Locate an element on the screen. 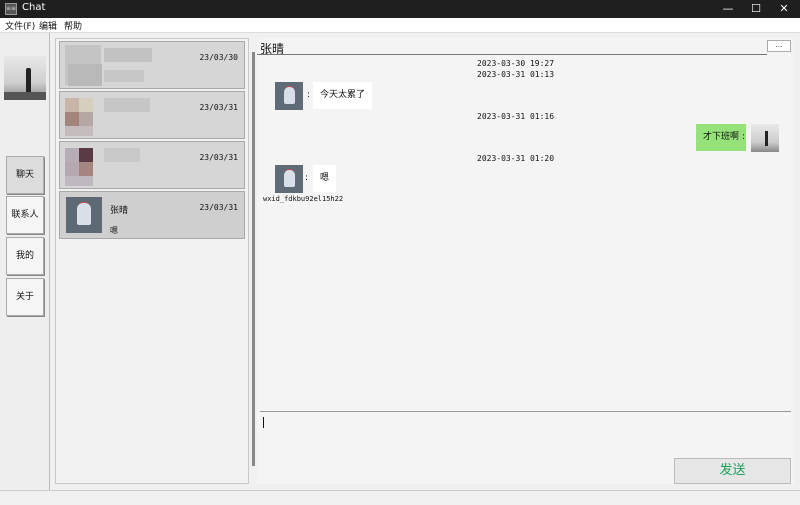 Image resolution: width=800 pixels, height=505 pixels. conversation-item-selected: 张晴 23/03/31 嗯 is located at coordinates (152, 215).